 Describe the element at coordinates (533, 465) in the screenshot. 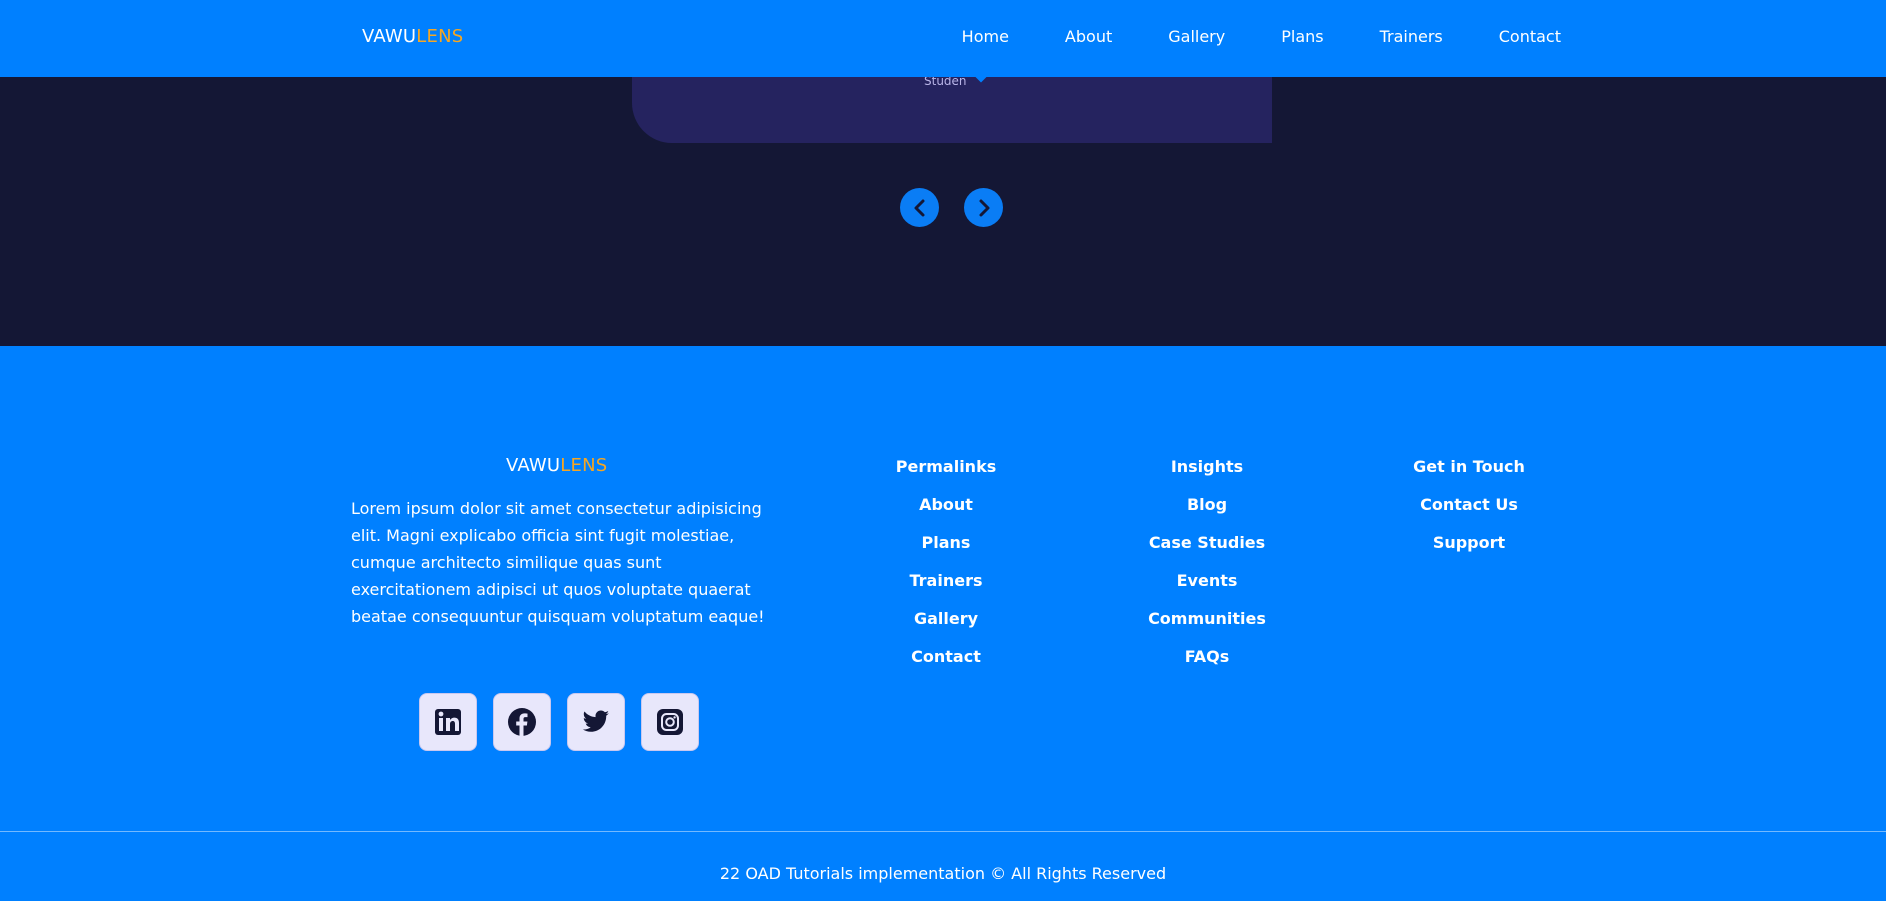

I see `footer-logo-part-1: VAWU` at that location.